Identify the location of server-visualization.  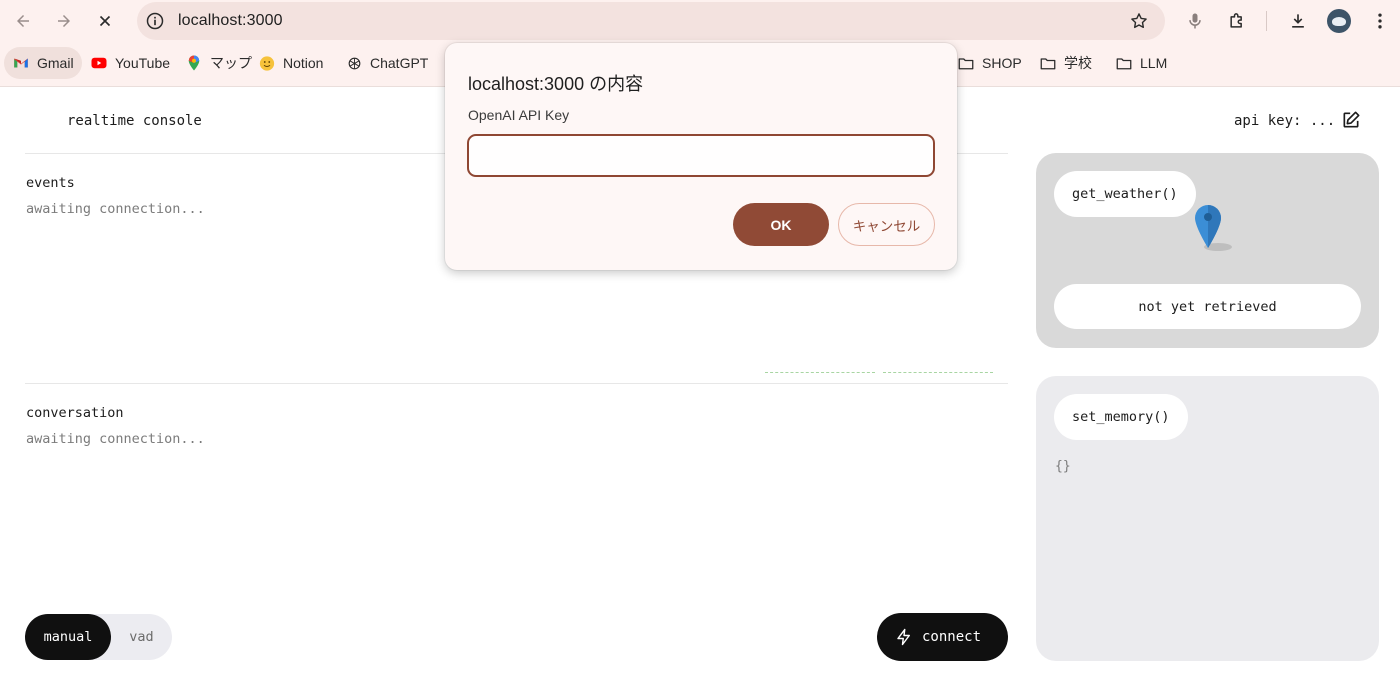
(938, 372).